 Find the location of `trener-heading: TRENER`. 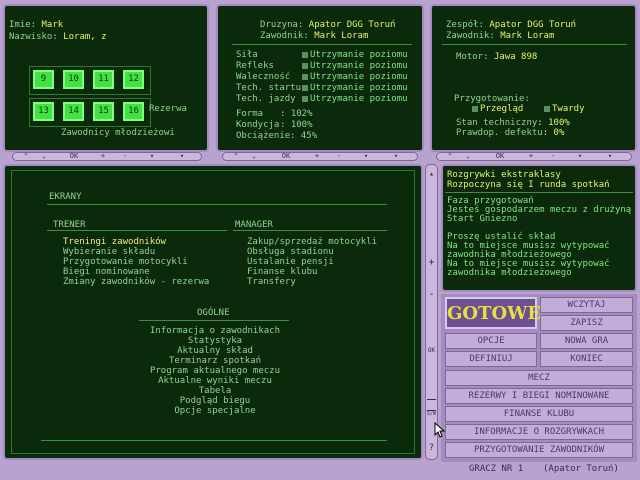

trener-heading: TRENER is located at coordinates (69, 225).